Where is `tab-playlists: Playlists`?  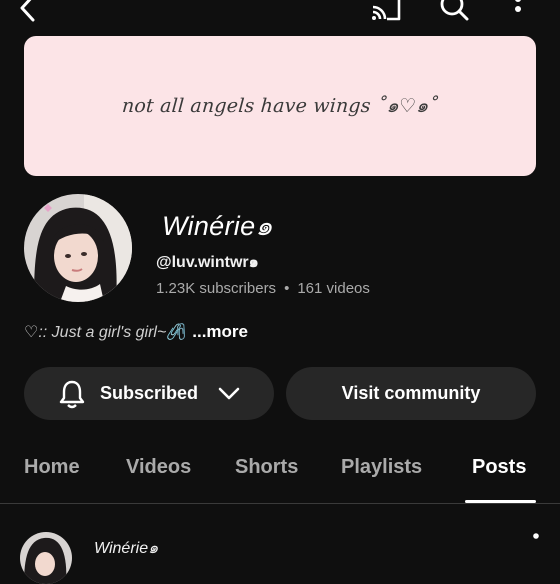 tab-playlists: Playlists is located at coordinates (381, 467).